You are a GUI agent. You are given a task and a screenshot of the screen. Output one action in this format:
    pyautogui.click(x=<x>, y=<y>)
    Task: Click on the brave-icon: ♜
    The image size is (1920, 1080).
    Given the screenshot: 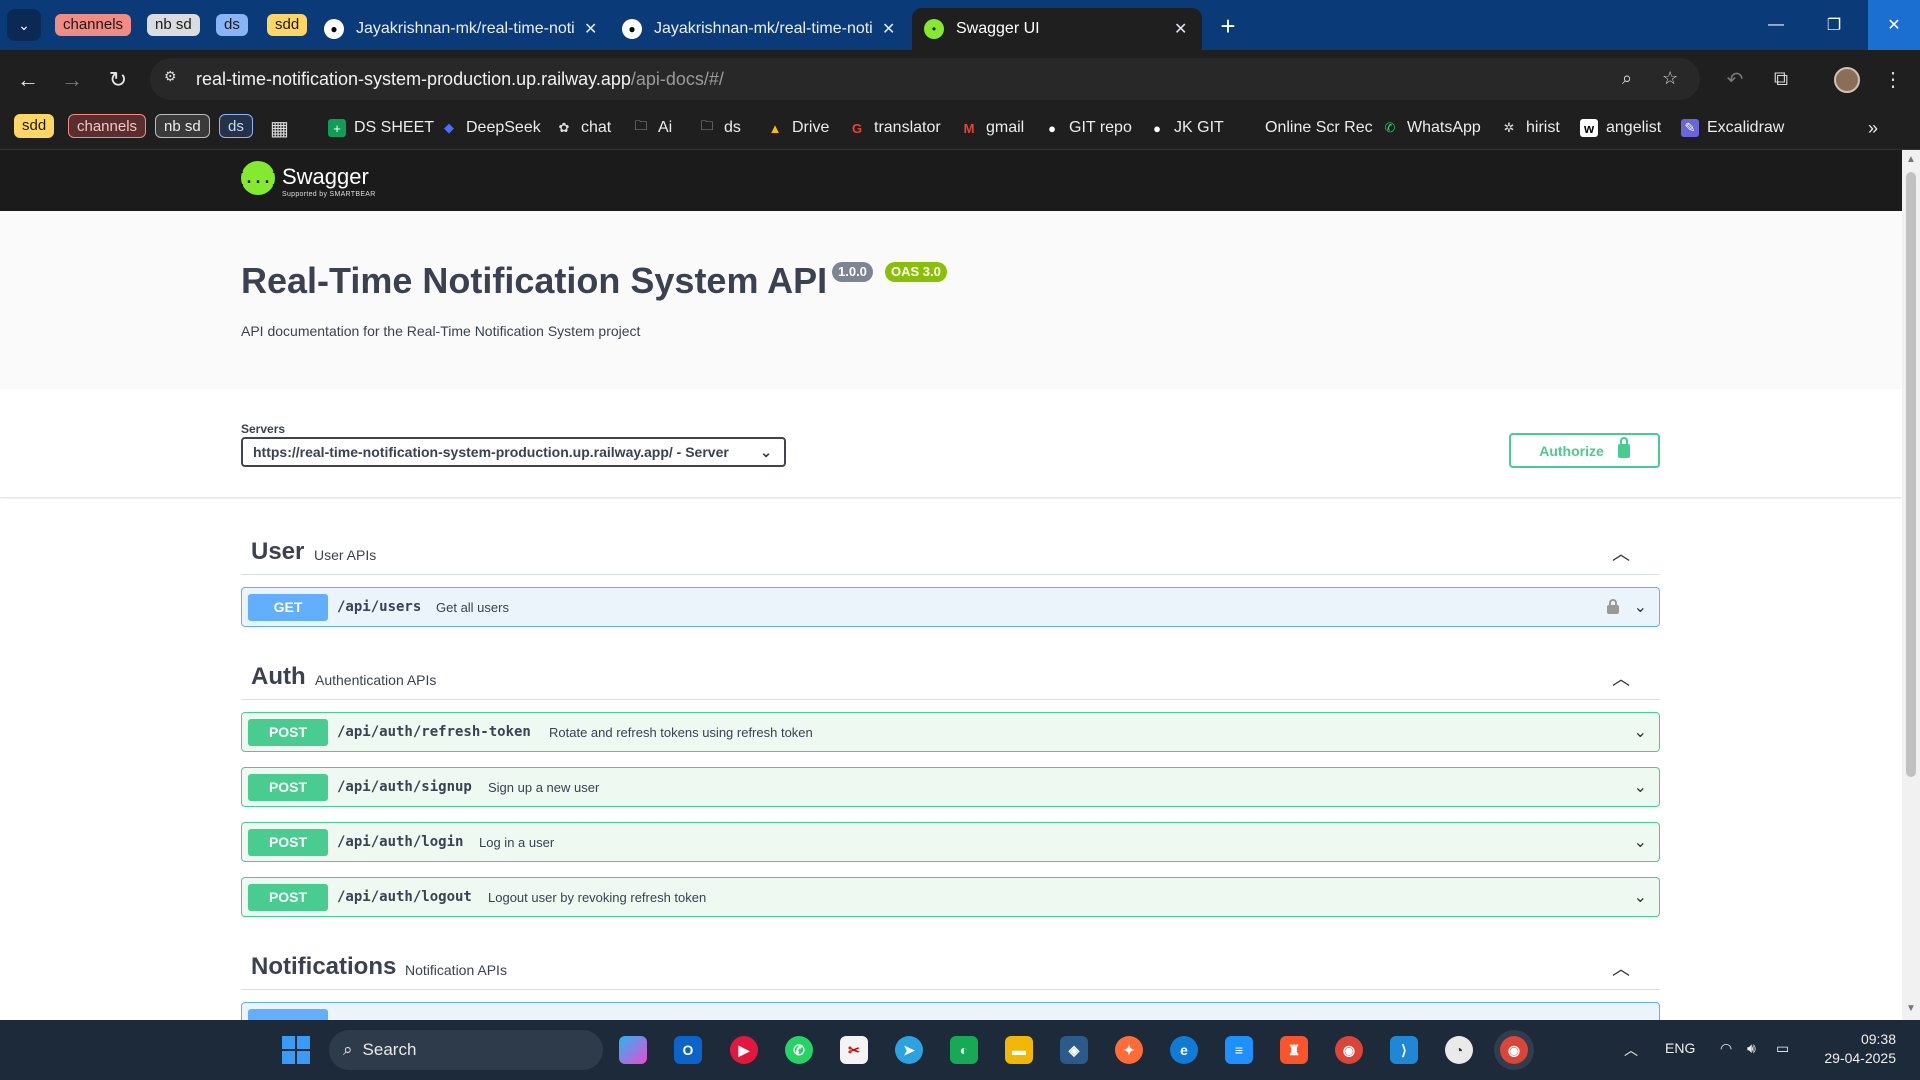 What is the action you would take?
    pyautogui.click(x=1294, y=1050)
    